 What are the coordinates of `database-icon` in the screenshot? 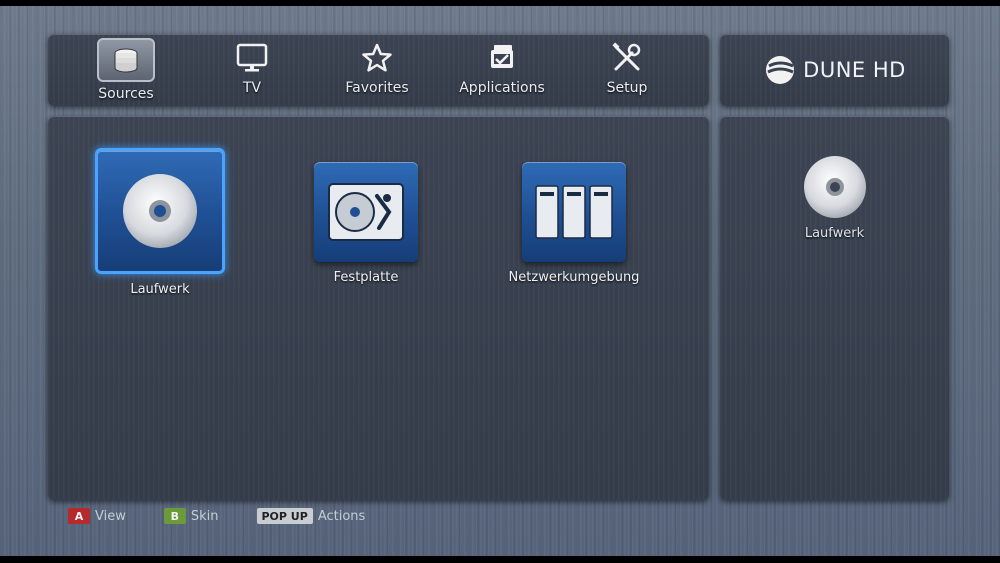 It's located at (126, 60).